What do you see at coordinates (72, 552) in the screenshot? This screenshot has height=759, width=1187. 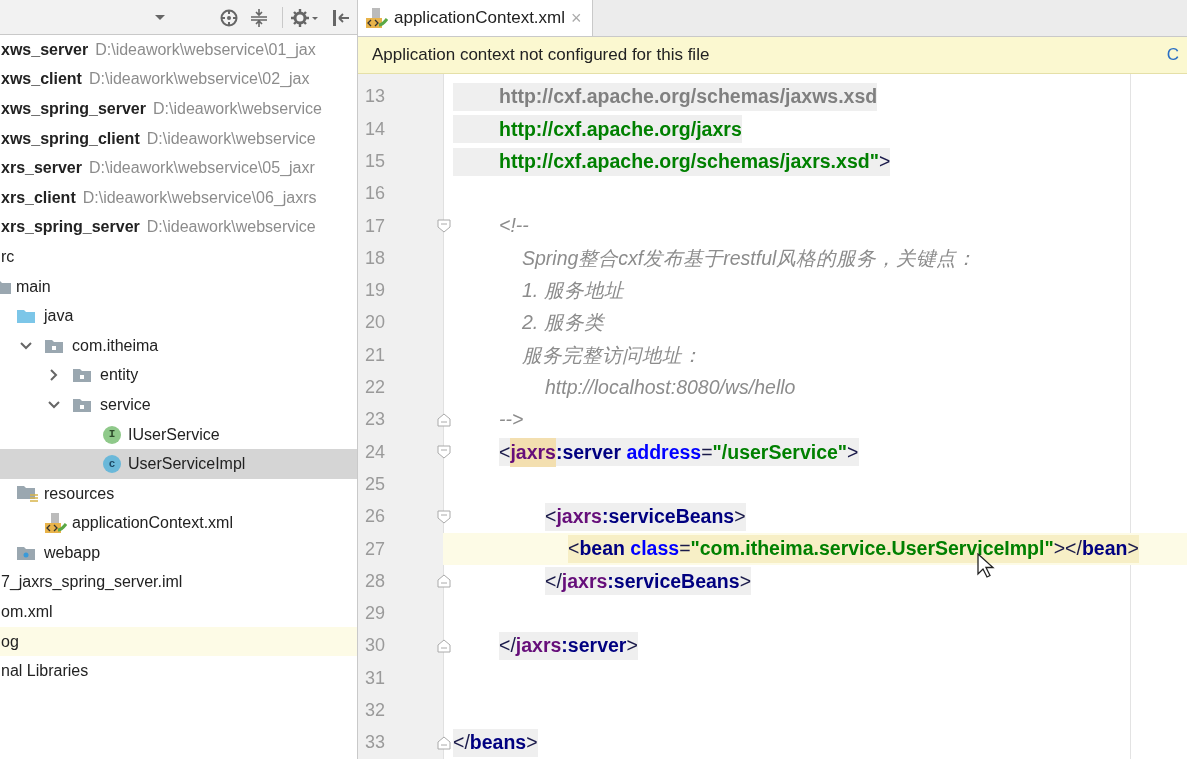 I see `tree-item: webapp` at bounding box center [72, 552].